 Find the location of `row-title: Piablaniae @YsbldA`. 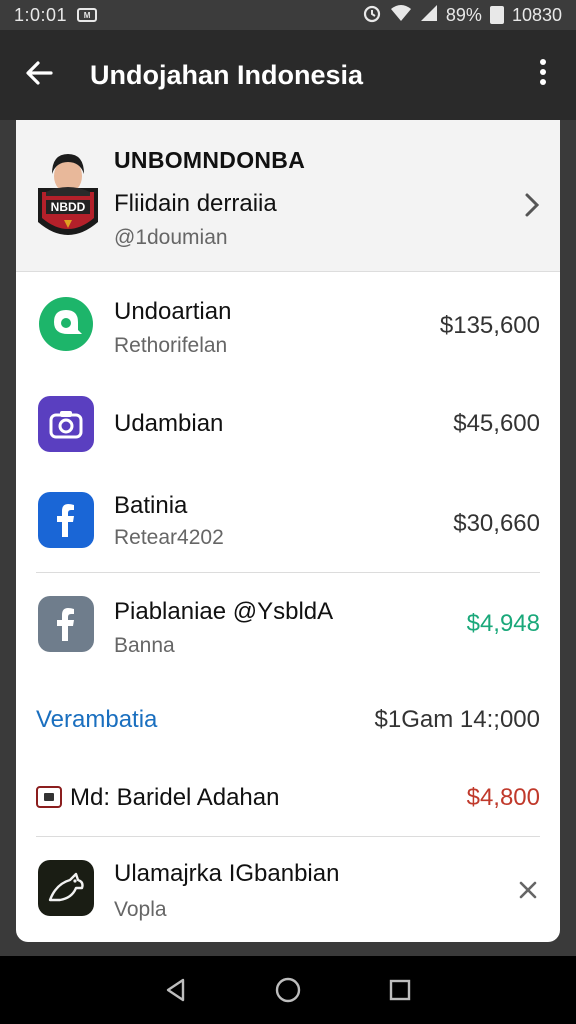

row-title: Piablaniae @YsbldA is located at coordinates (224, 611).